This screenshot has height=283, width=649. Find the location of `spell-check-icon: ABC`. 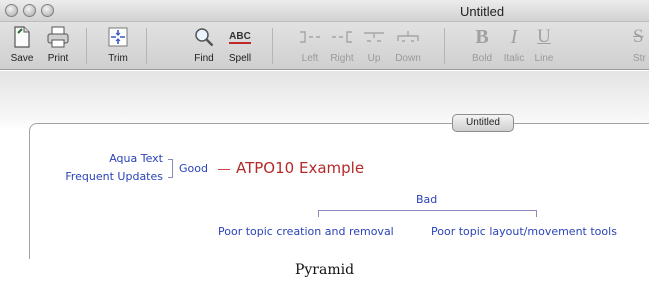

spell-check-icon: ABC is located at coordinates (240, 37).